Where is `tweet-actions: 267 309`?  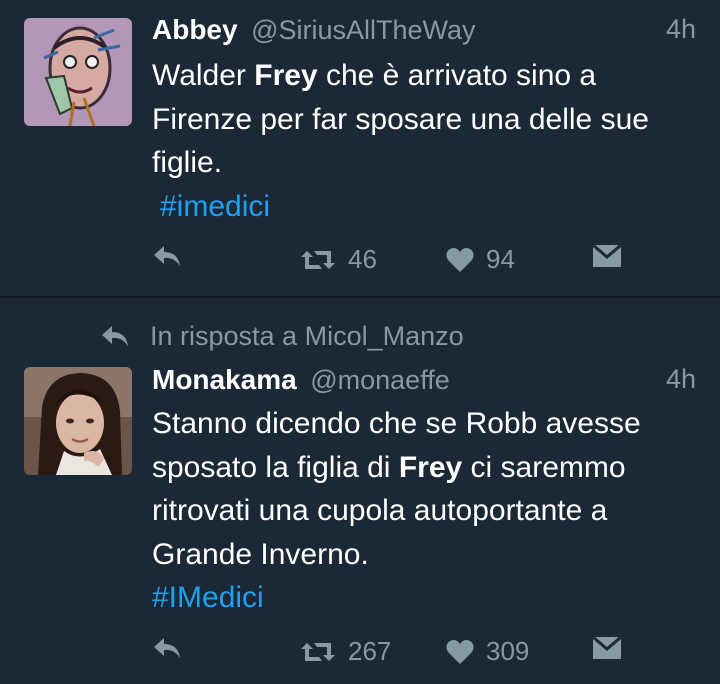
tweet-actions: 267 309 is located at coordinates (392, 654).